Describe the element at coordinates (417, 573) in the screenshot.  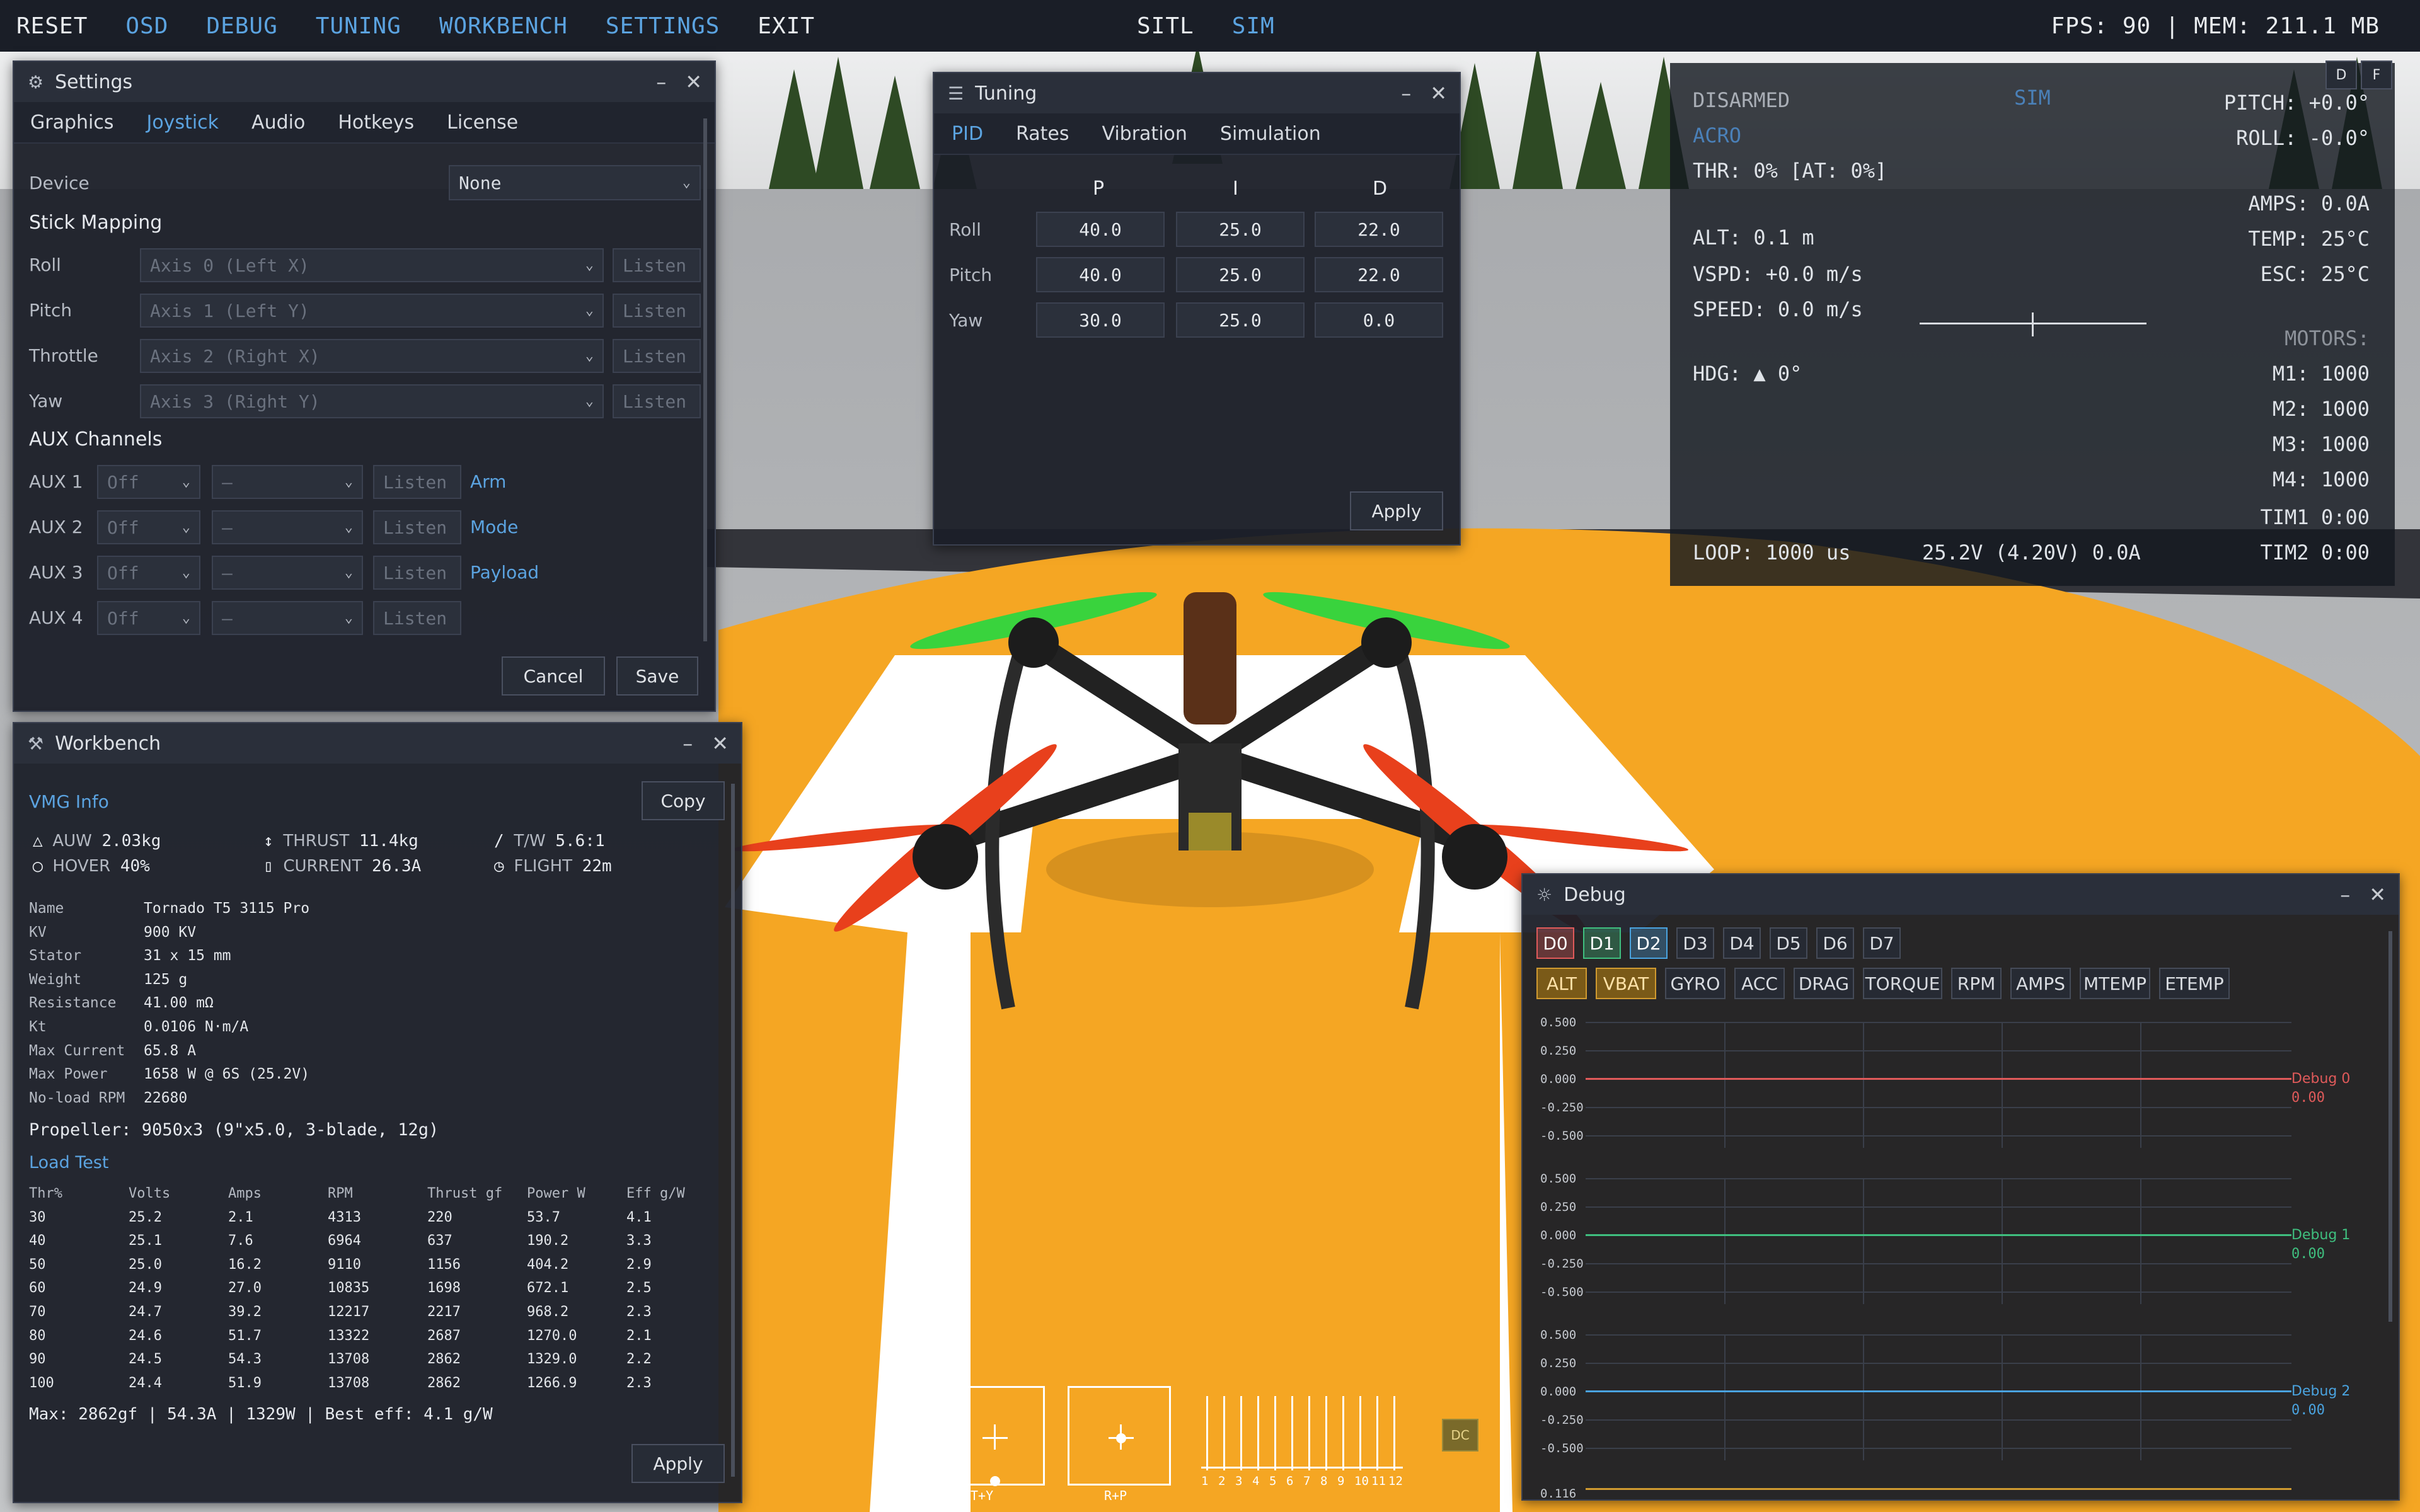
I see `aux-listen-button-3: Listen` at that location.